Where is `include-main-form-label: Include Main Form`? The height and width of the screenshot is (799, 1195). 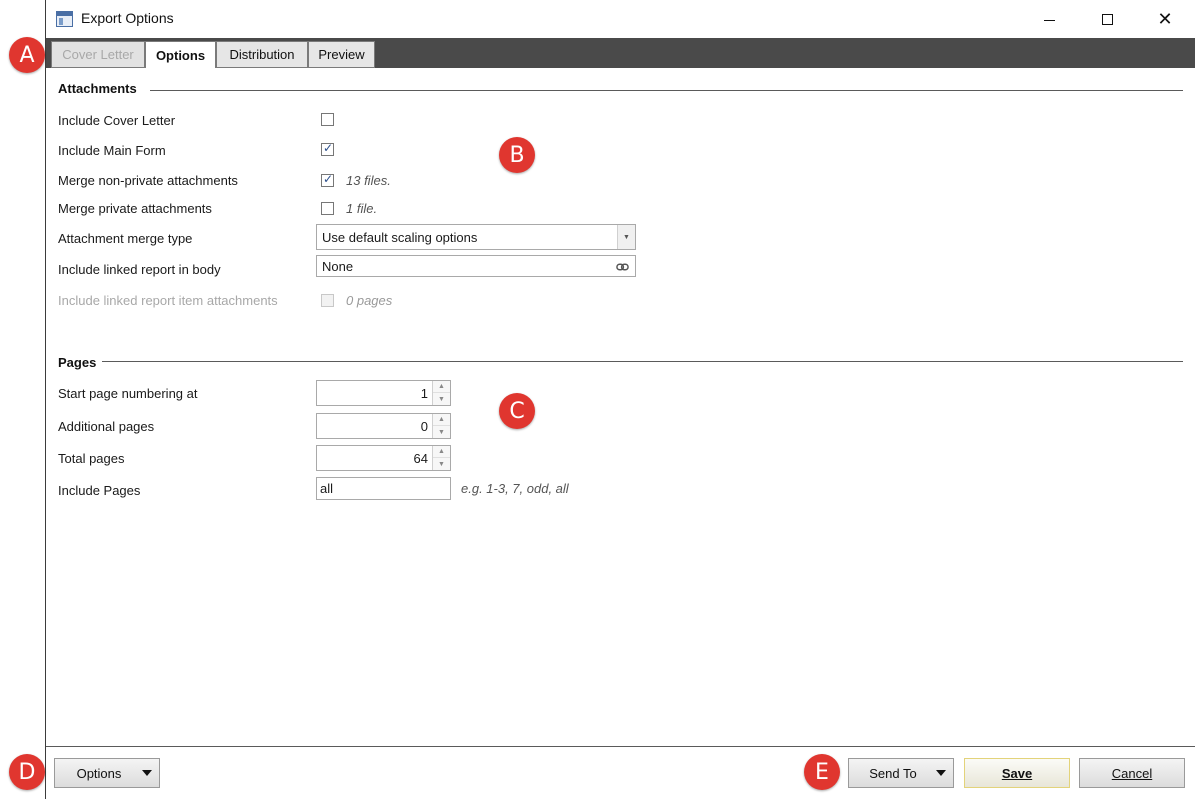
include-main-form-label: Include Main Form is located at coordinates (112, 150).